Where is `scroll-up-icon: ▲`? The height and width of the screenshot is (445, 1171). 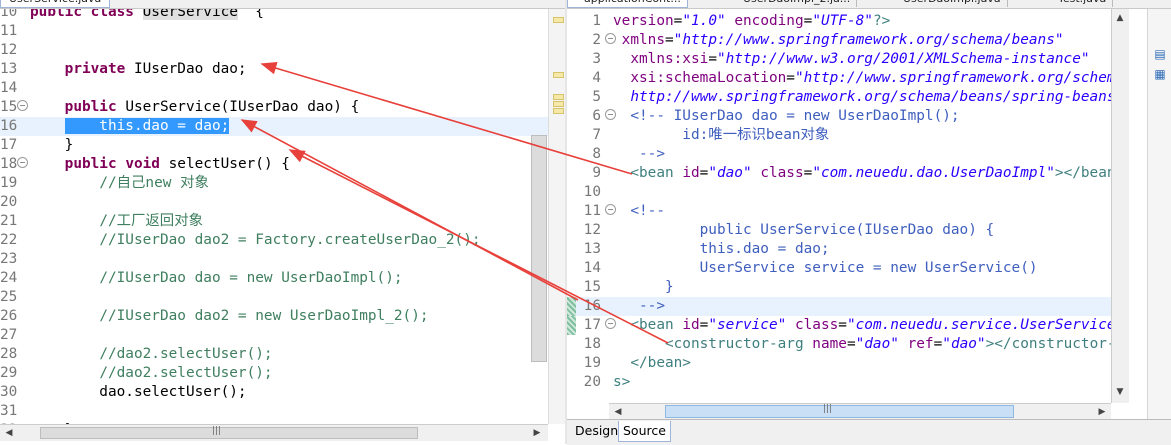 scroll-up-icon: ▲ is located at coordinates (1120, 18).